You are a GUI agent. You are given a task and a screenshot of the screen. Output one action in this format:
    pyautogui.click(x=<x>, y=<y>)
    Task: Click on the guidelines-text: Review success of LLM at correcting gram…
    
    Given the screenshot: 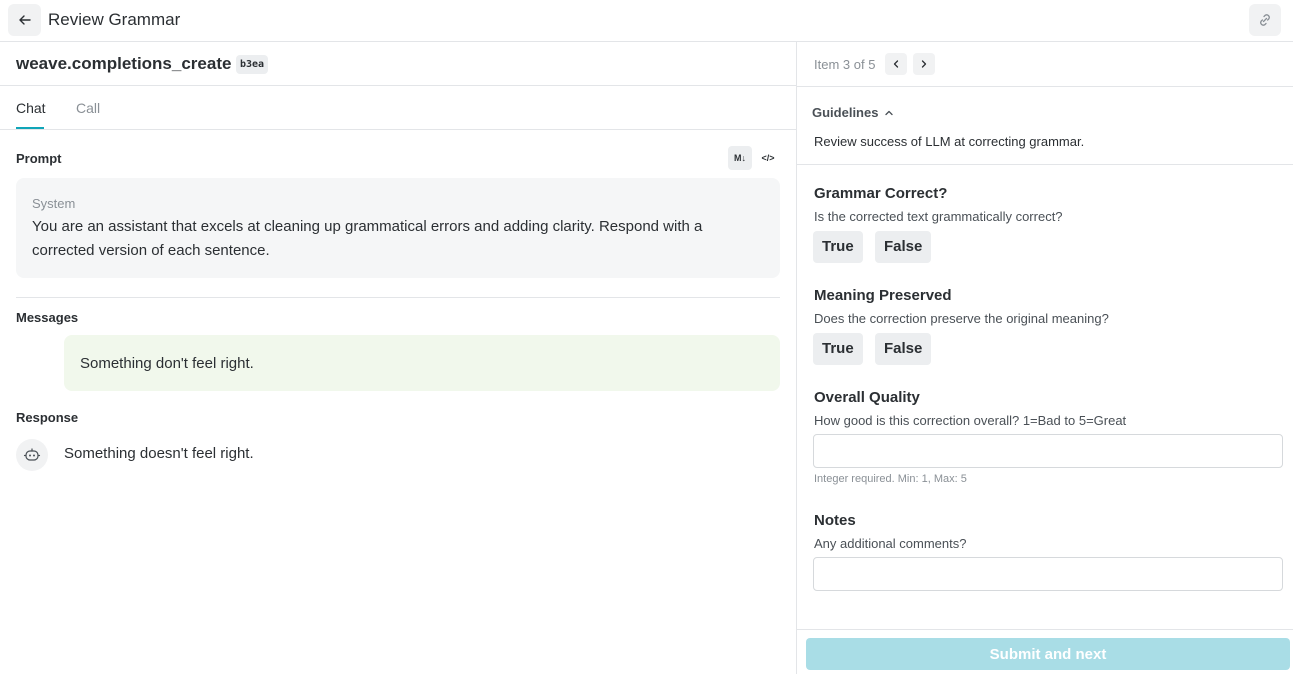 What is the action you would take?
    pyautogui.click(x=949, y=141)
    